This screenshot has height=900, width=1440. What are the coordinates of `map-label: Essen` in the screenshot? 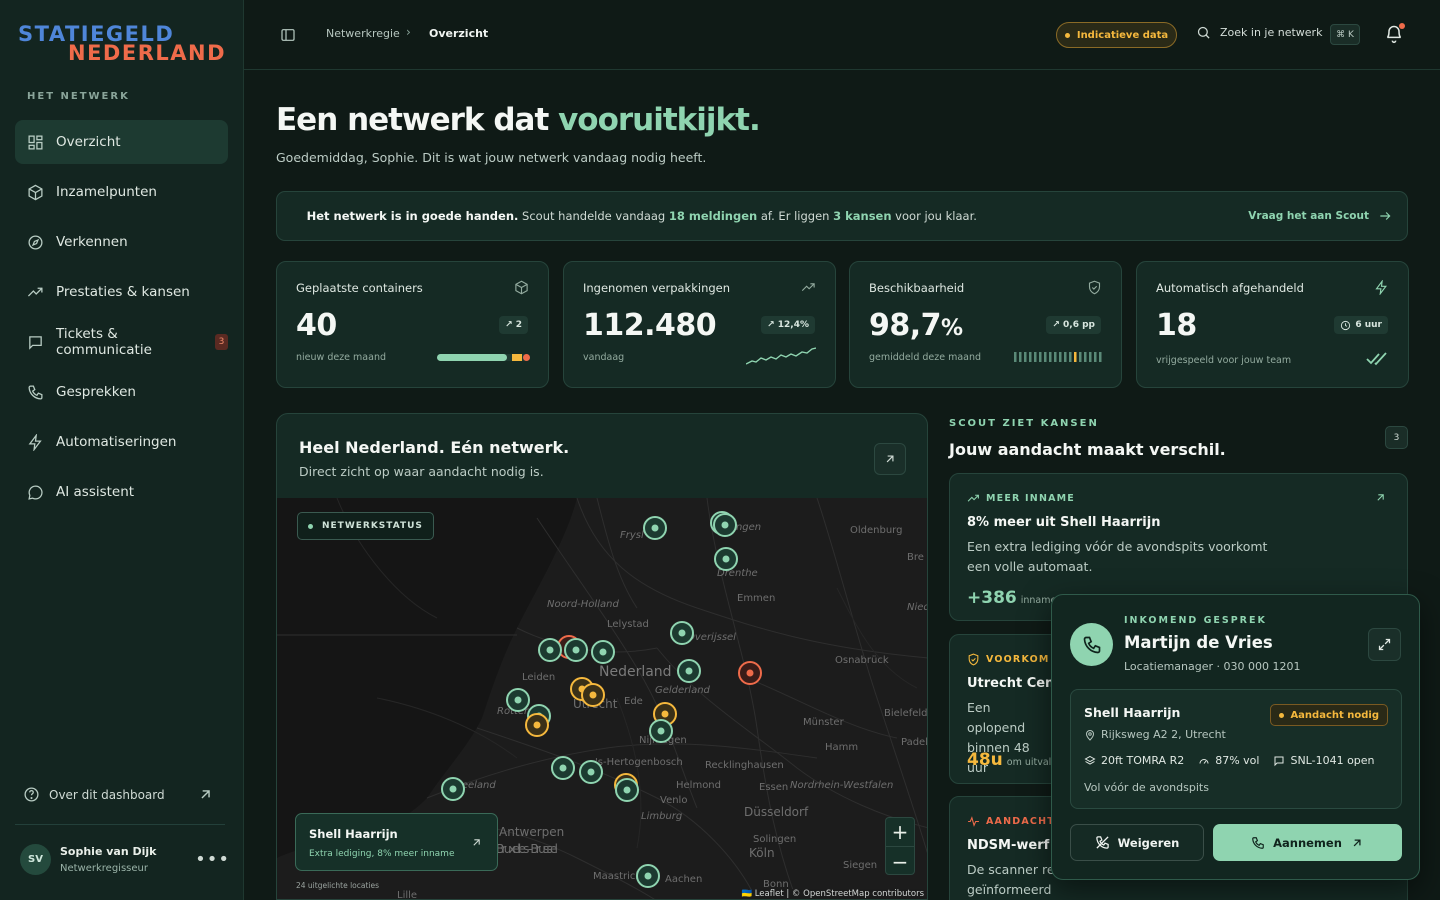 It's located at (773, 787).